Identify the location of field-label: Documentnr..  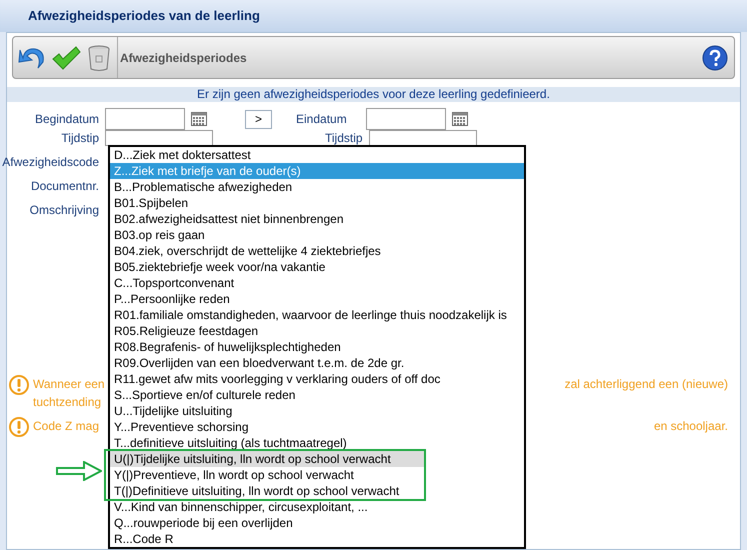
(64, 186).